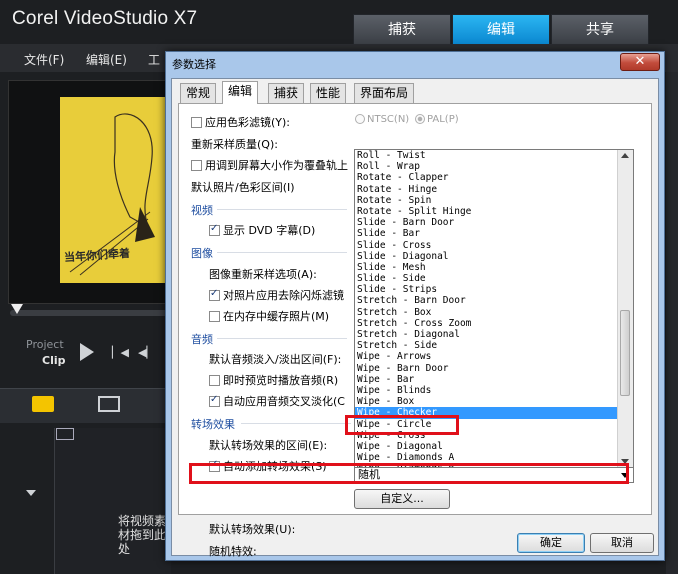 The height and width of the screenshot is (574, 678). What do you see at coordinates (105, 18) in the screenshot?
I see `app-title: Corel VideoStudio X7` at bounding box center [105, 18].